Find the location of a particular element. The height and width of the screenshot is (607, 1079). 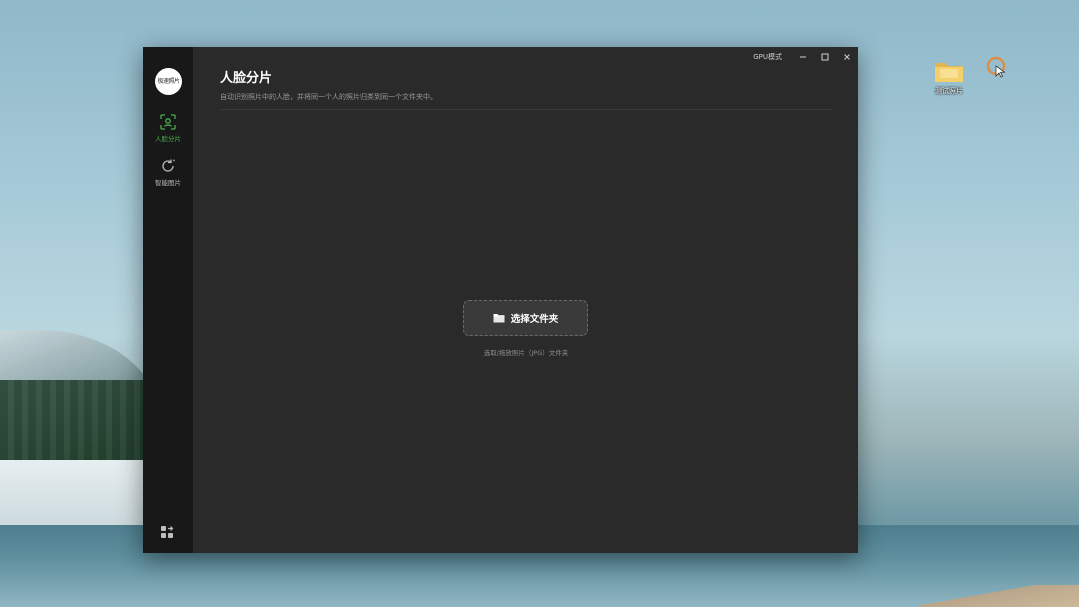

desktop-folder-test-photos: 测试照片 is located at coordinates (949, 77).